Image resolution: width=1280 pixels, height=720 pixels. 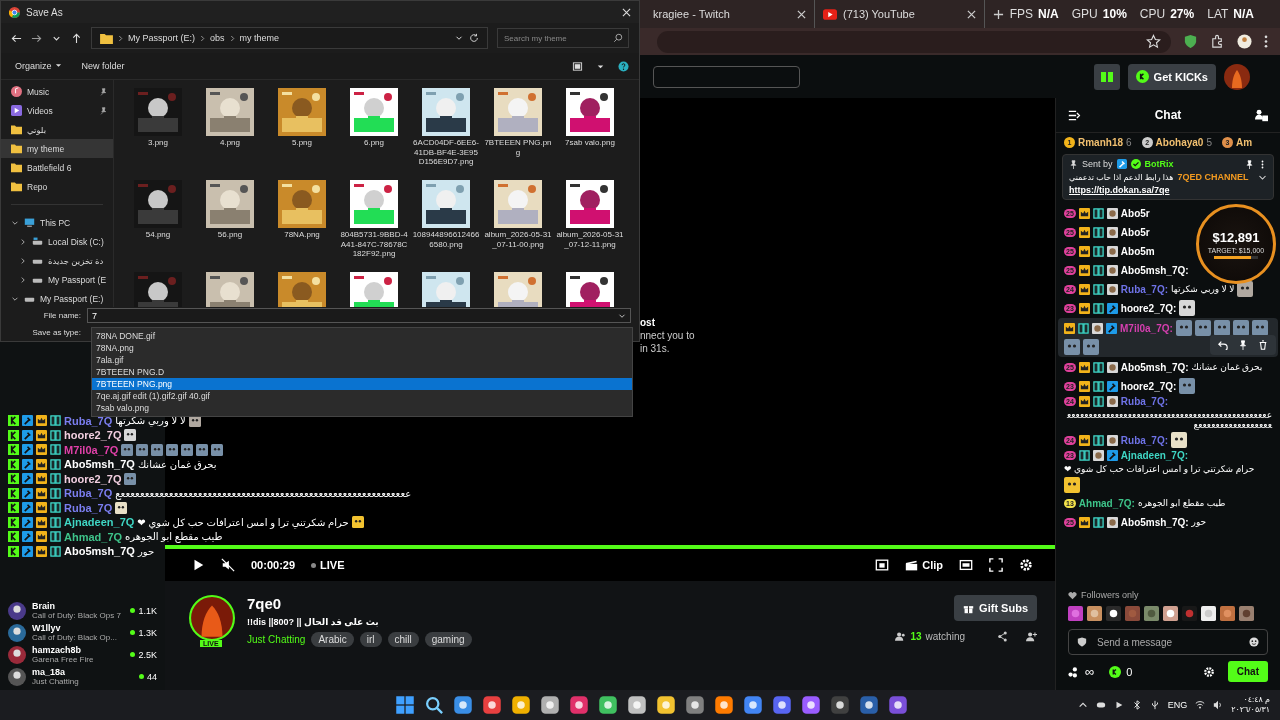 What do you see at coordinates (623, 66) in the screenshot?
I see `help-icon` at bounding box center [623, 66].